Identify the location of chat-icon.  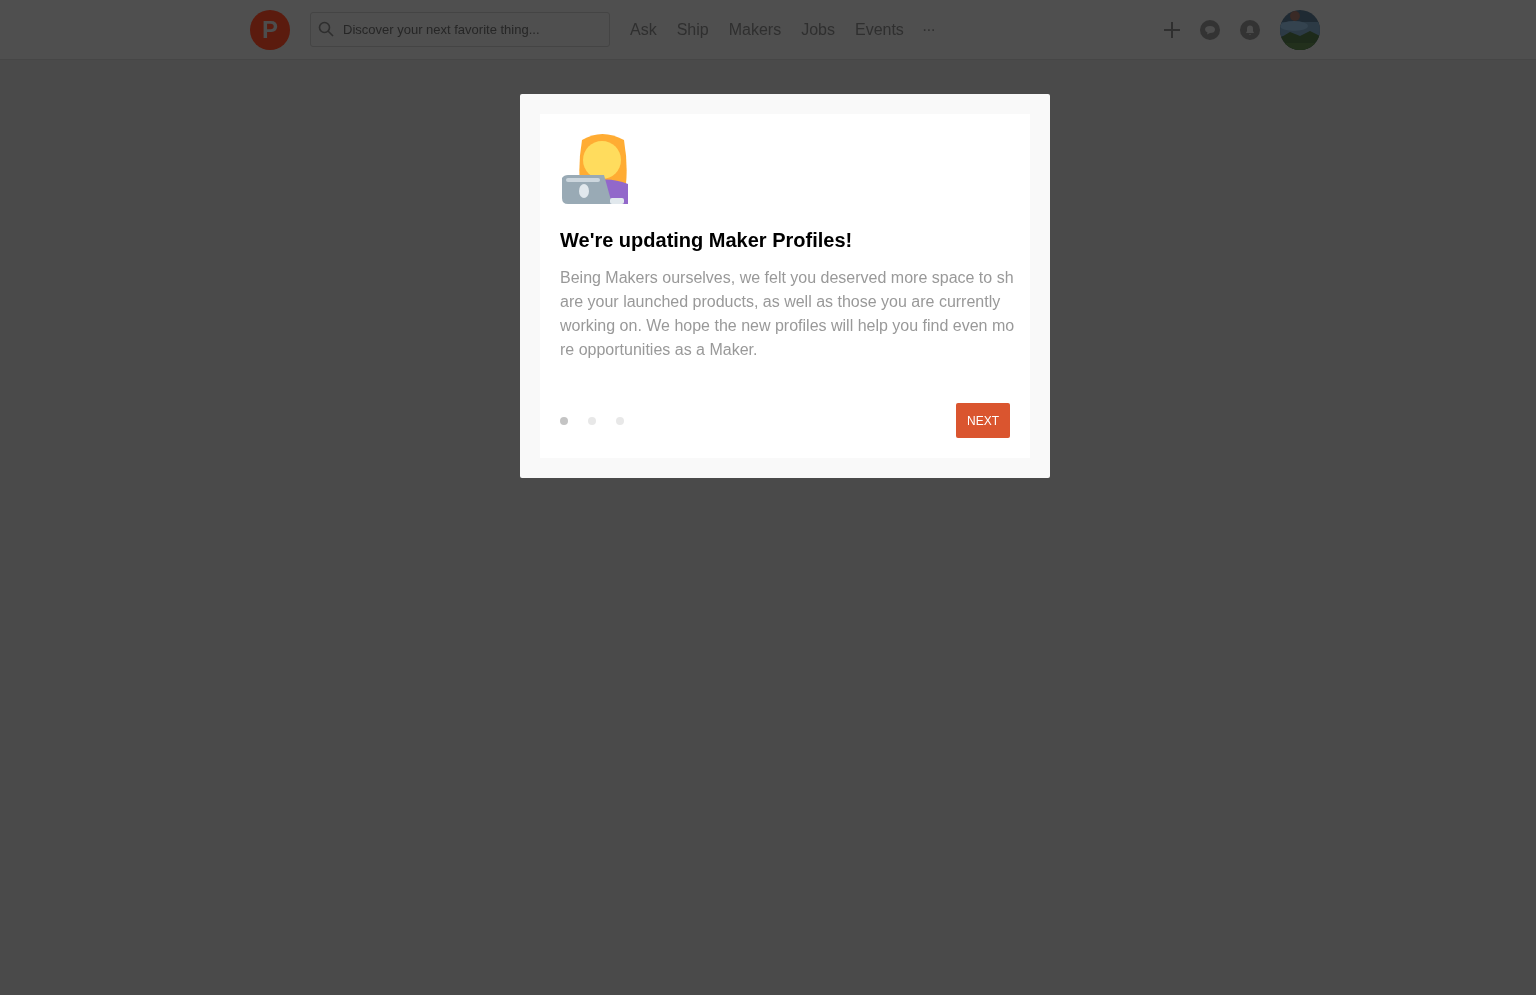
(1210, 29).